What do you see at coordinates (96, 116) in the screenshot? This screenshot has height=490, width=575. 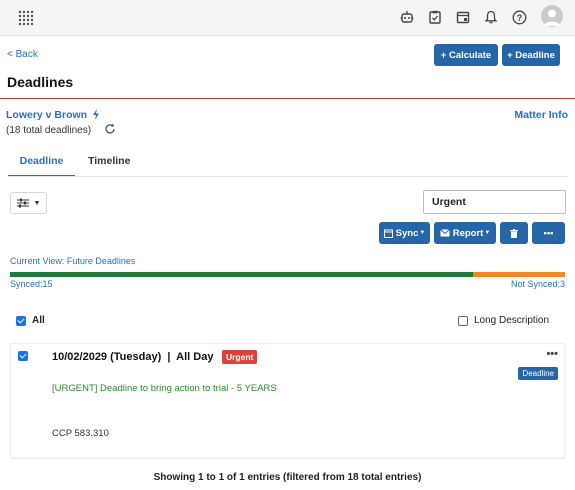 I see `lightning-icon` at bounding box center [96, 116].